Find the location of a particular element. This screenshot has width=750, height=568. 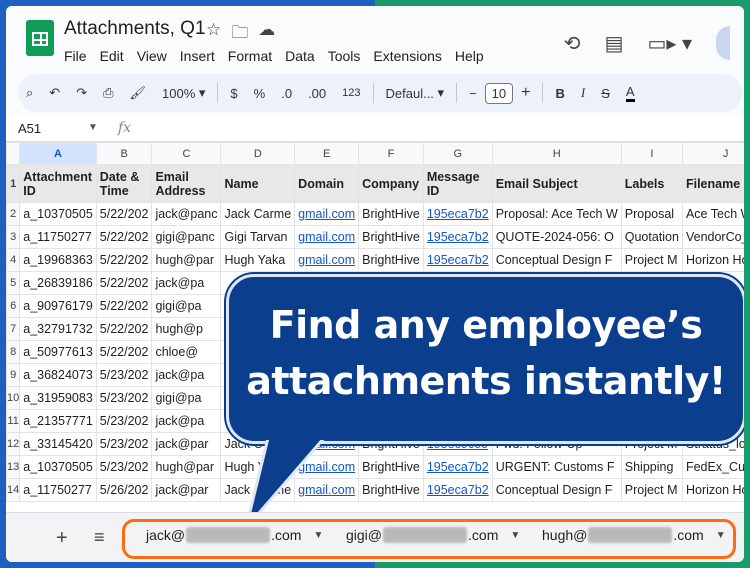

table-cell: Horizon Hote is located at coordinates (712, 490).